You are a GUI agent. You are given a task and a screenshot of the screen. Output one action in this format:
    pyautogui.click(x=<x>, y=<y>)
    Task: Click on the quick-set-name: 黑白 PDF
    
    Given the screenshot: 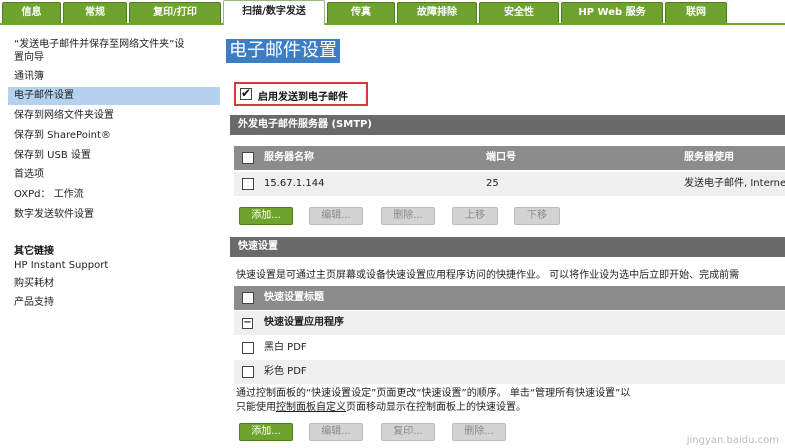 What is the action you would take?
    pyautogui.click(x=285, y=347)
    